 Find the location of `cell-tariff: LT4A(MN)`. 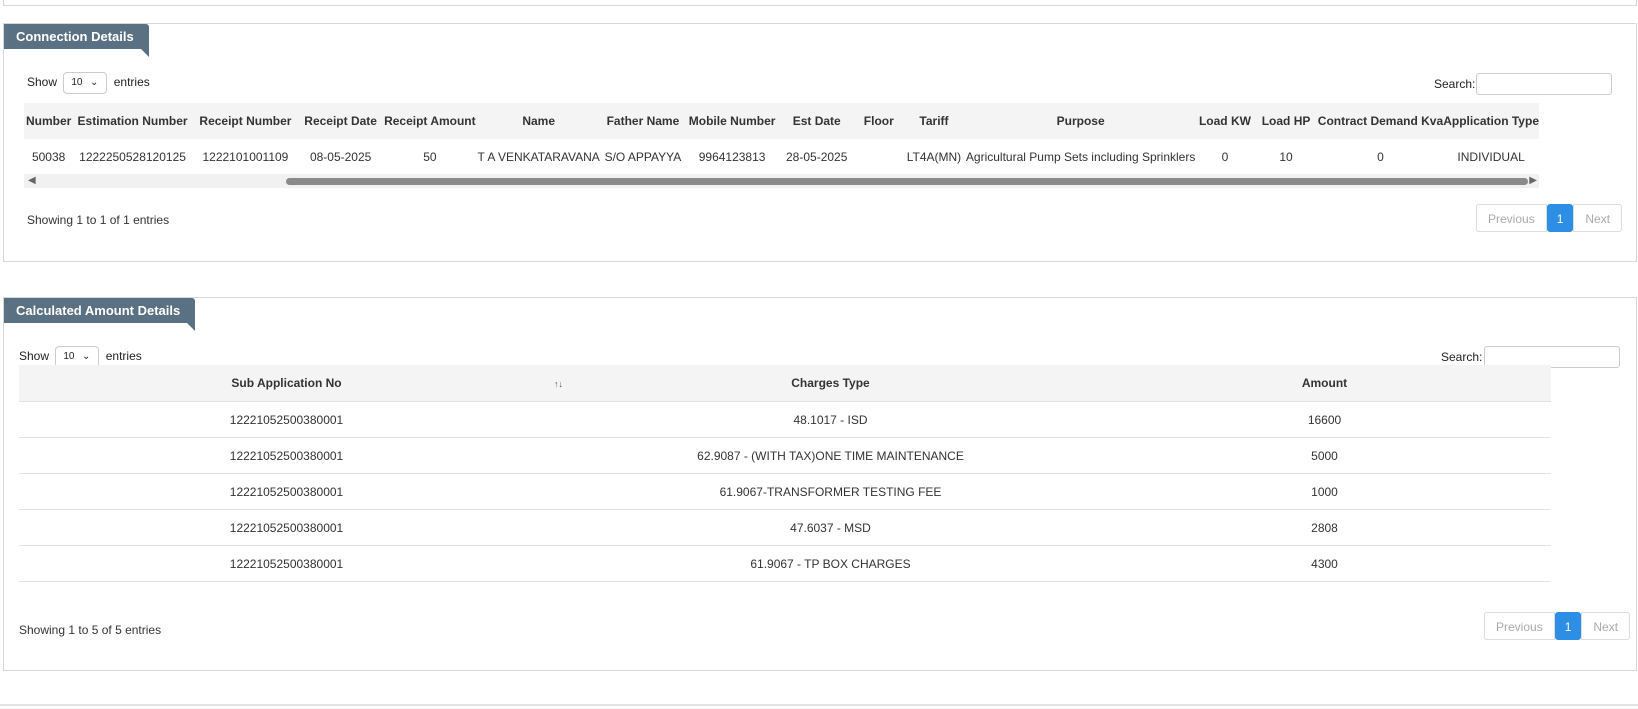

cell-tariff: LT4A(MN) is located at coordinates (934, 157).